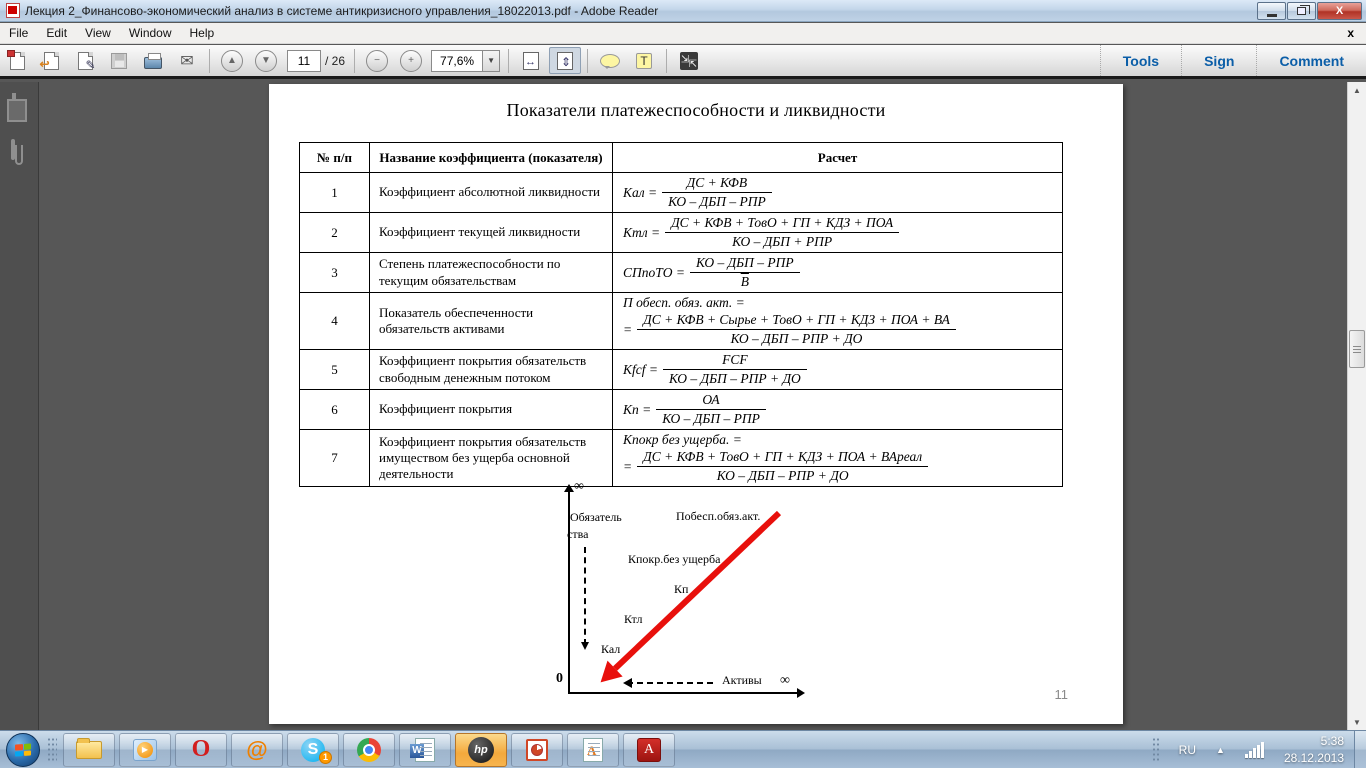 The width and height of the screenshot is (1366, 768). Describe the element at coordinates (153, 60) in the screenshot. I see `print-button` at that location.